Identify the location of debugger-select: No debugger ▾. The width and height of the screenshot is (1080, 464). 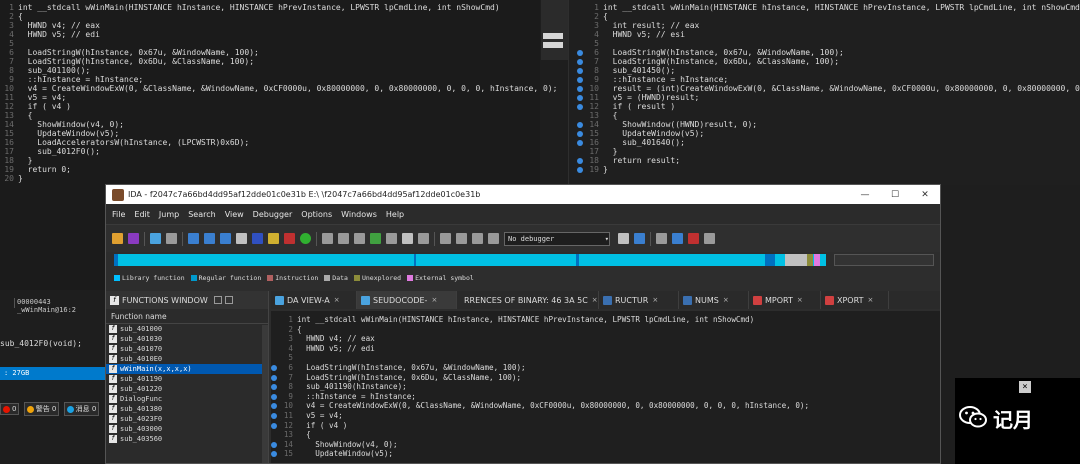
(557, 238).